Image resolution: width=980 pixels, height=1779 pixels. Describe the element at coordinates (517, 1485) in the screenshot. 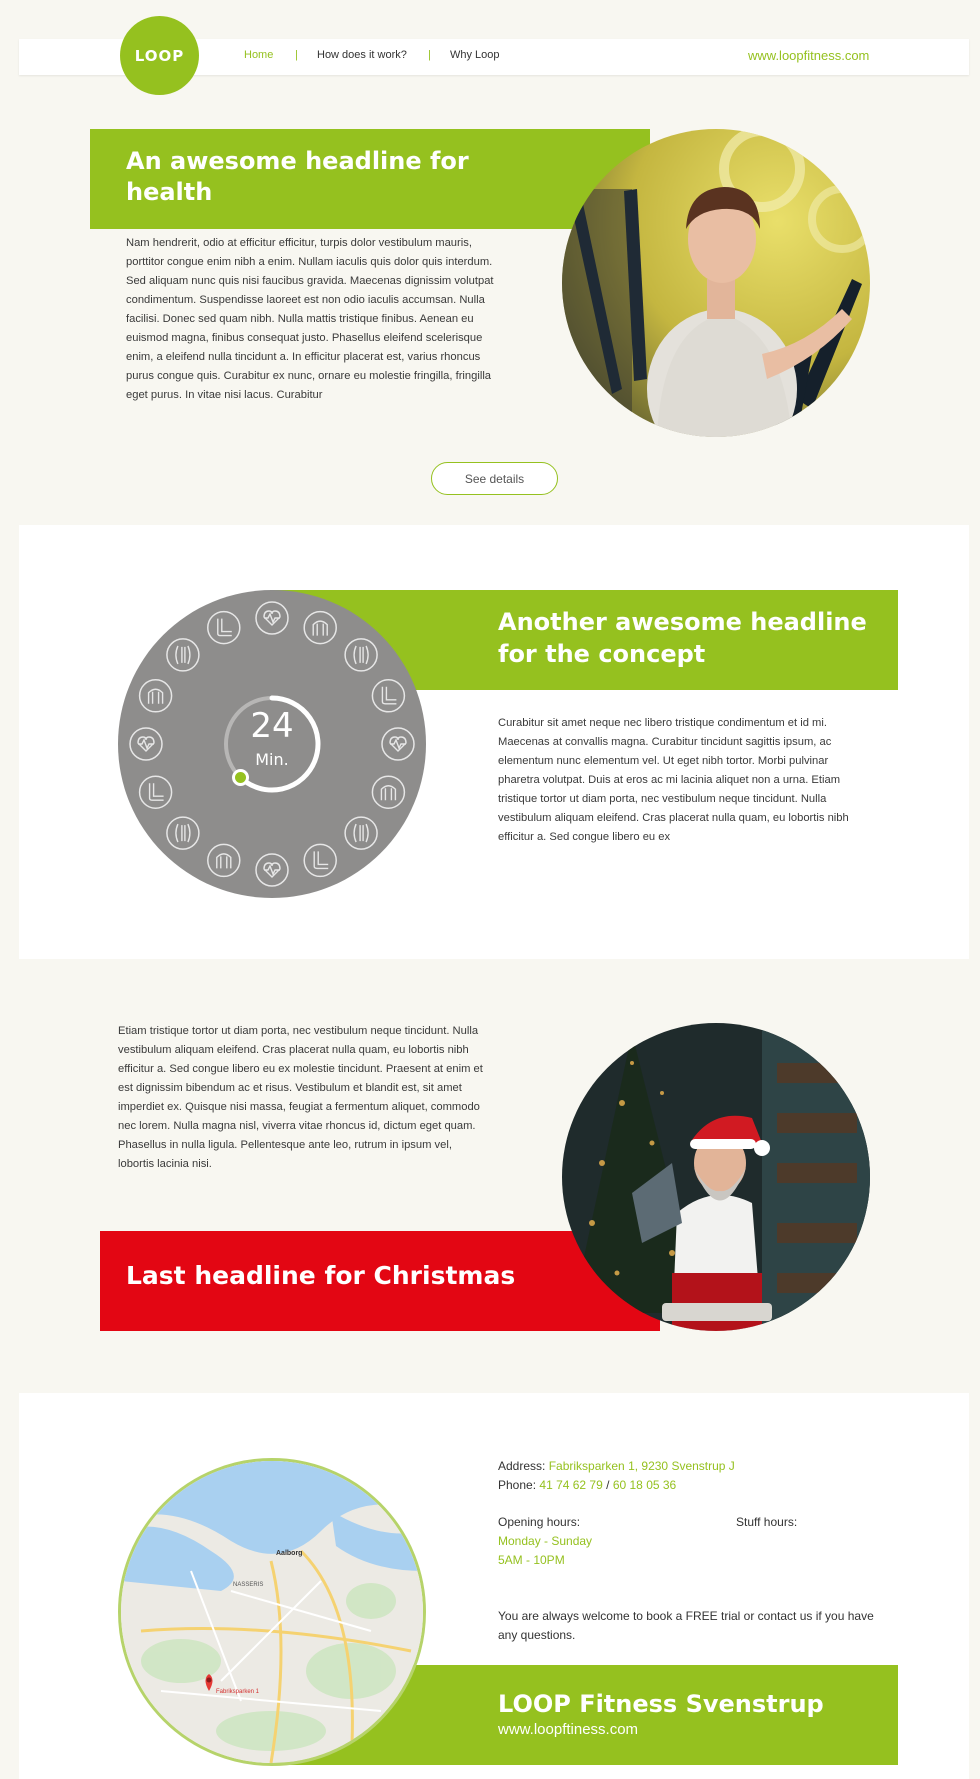

I see `phone-label: Phone:` at that location.